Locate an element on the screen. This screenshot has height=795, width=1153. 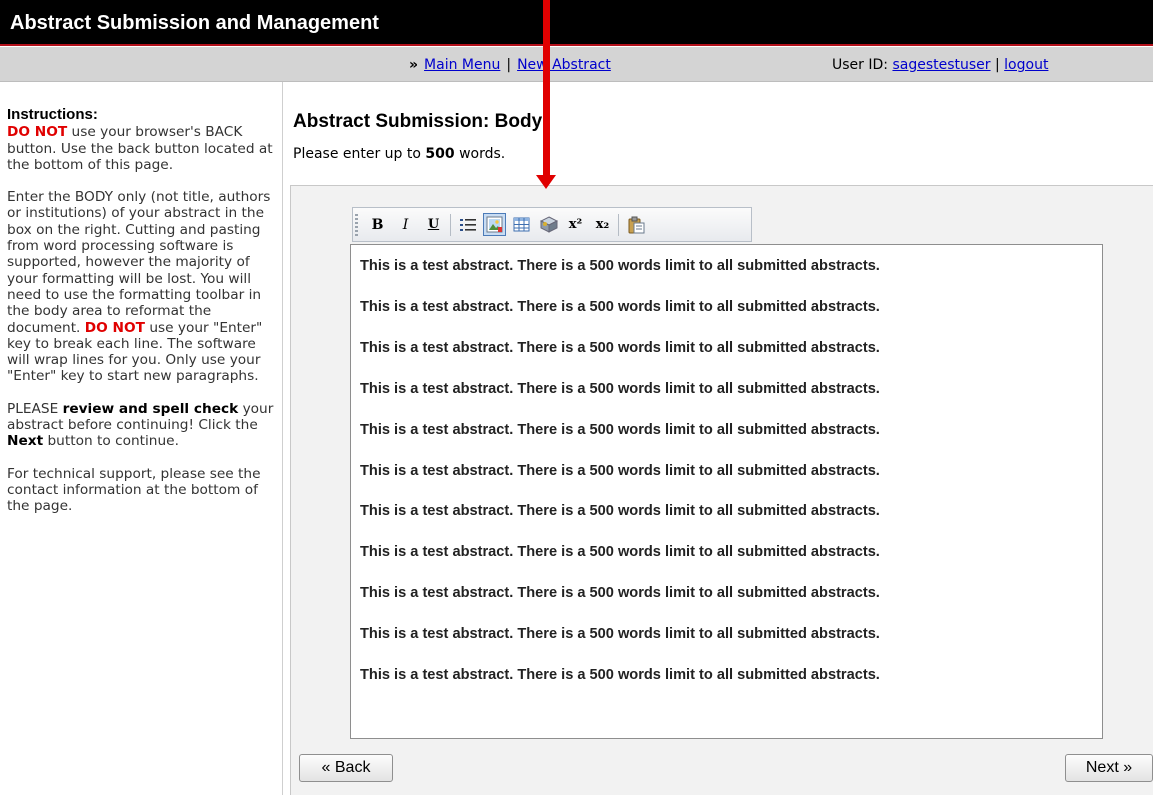
user-id-link: sagestestuser is located at coordinates (941, 65).